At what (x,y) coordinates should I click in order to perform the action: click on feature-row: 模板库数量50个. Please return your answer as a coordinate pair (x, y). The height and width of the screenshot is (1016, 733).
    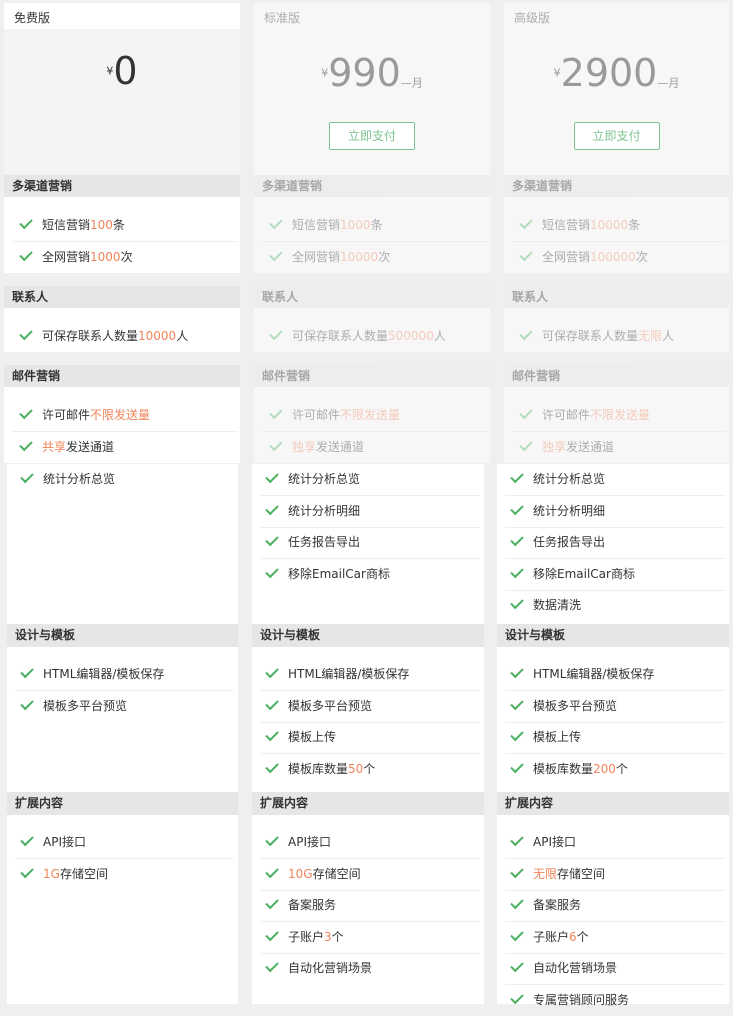
    Looking at the image, I should click on (372, 769).